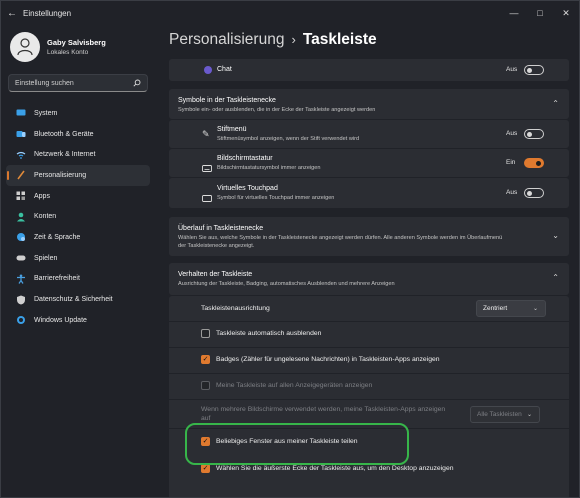  What do you see at coordinates (42, 196) in the screenshot?
I see `sidebar-item-label: Apps` at bounding box center [42, 196].